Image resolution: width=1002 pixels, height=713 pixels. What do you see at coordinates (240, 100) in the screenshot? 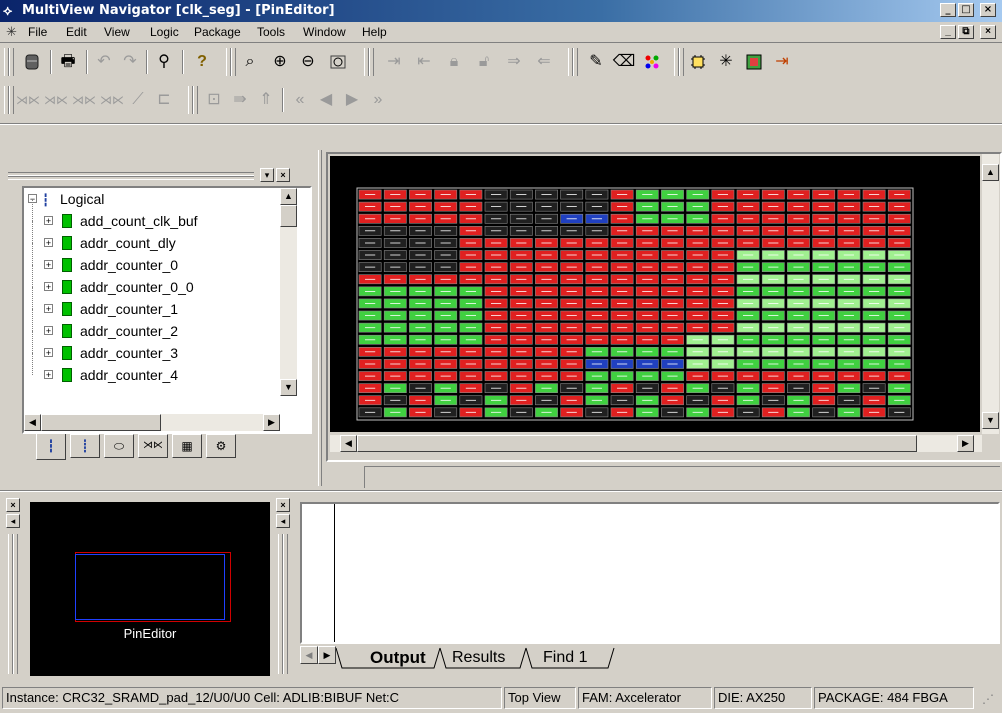
I see `forward-icon: ⇛` at bounding box center [240, 100].